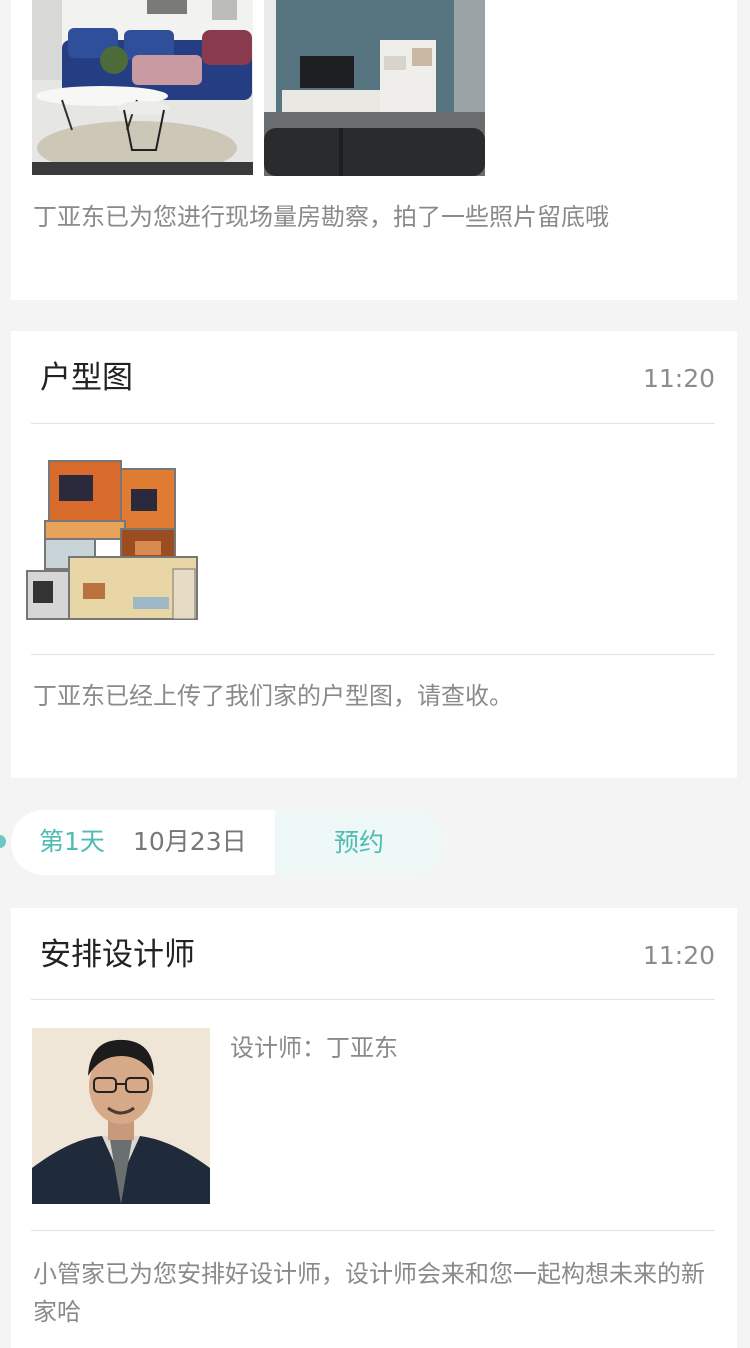 This screenshot has width=750, height=1348. I want to click on floorplan-title: 户型图, so click(86, 378).